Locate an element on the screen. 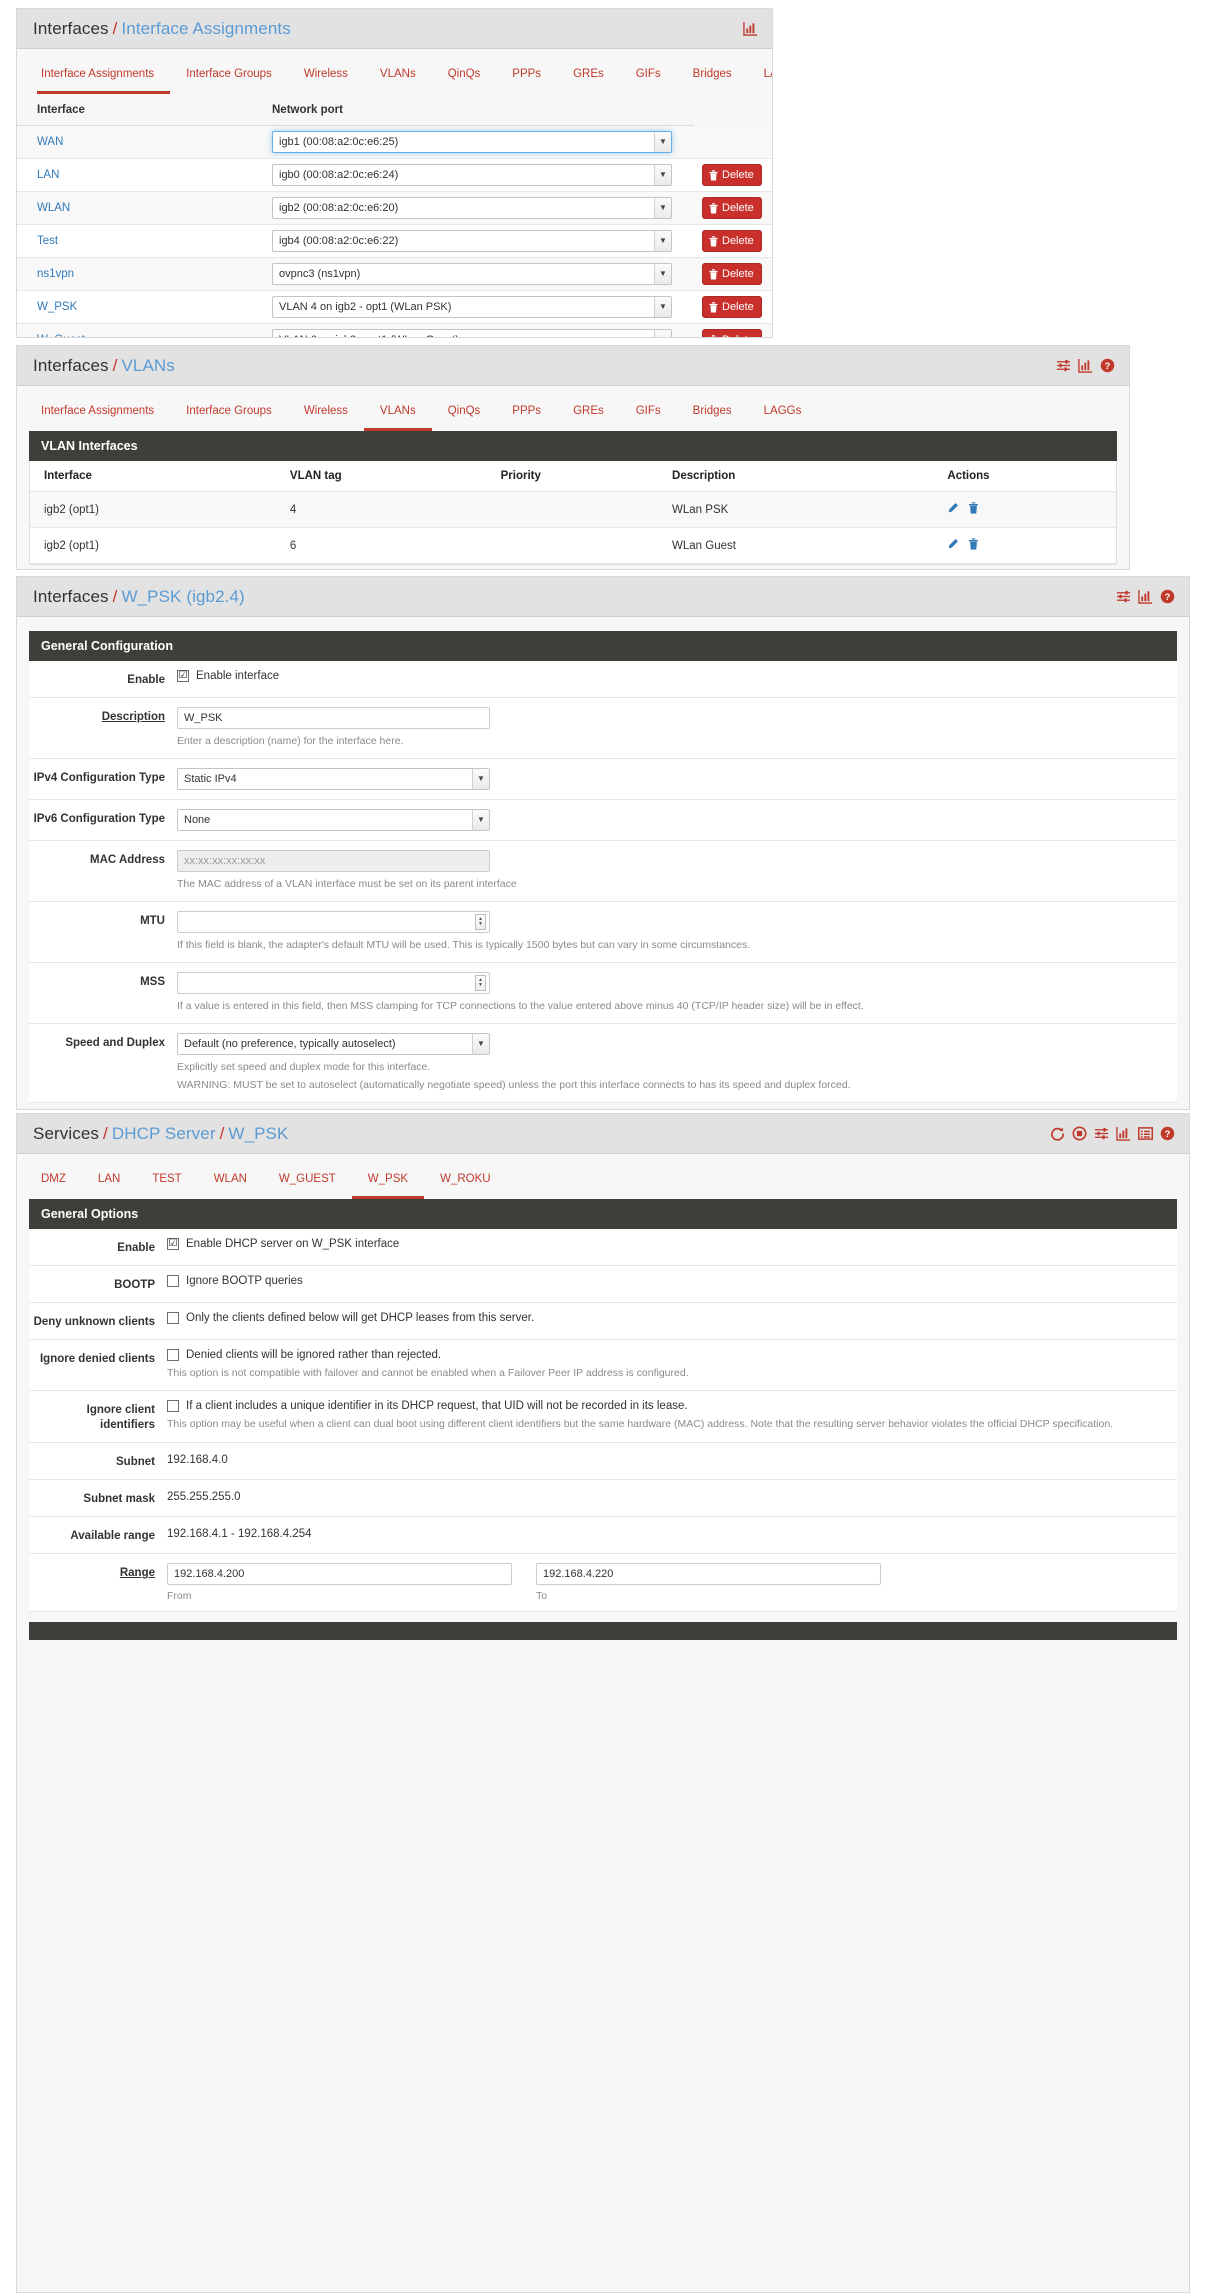 The image size is (1206, 2293). bootp-checkbox: Ignore BOOTP queries is located at coordinates (667, 1281).